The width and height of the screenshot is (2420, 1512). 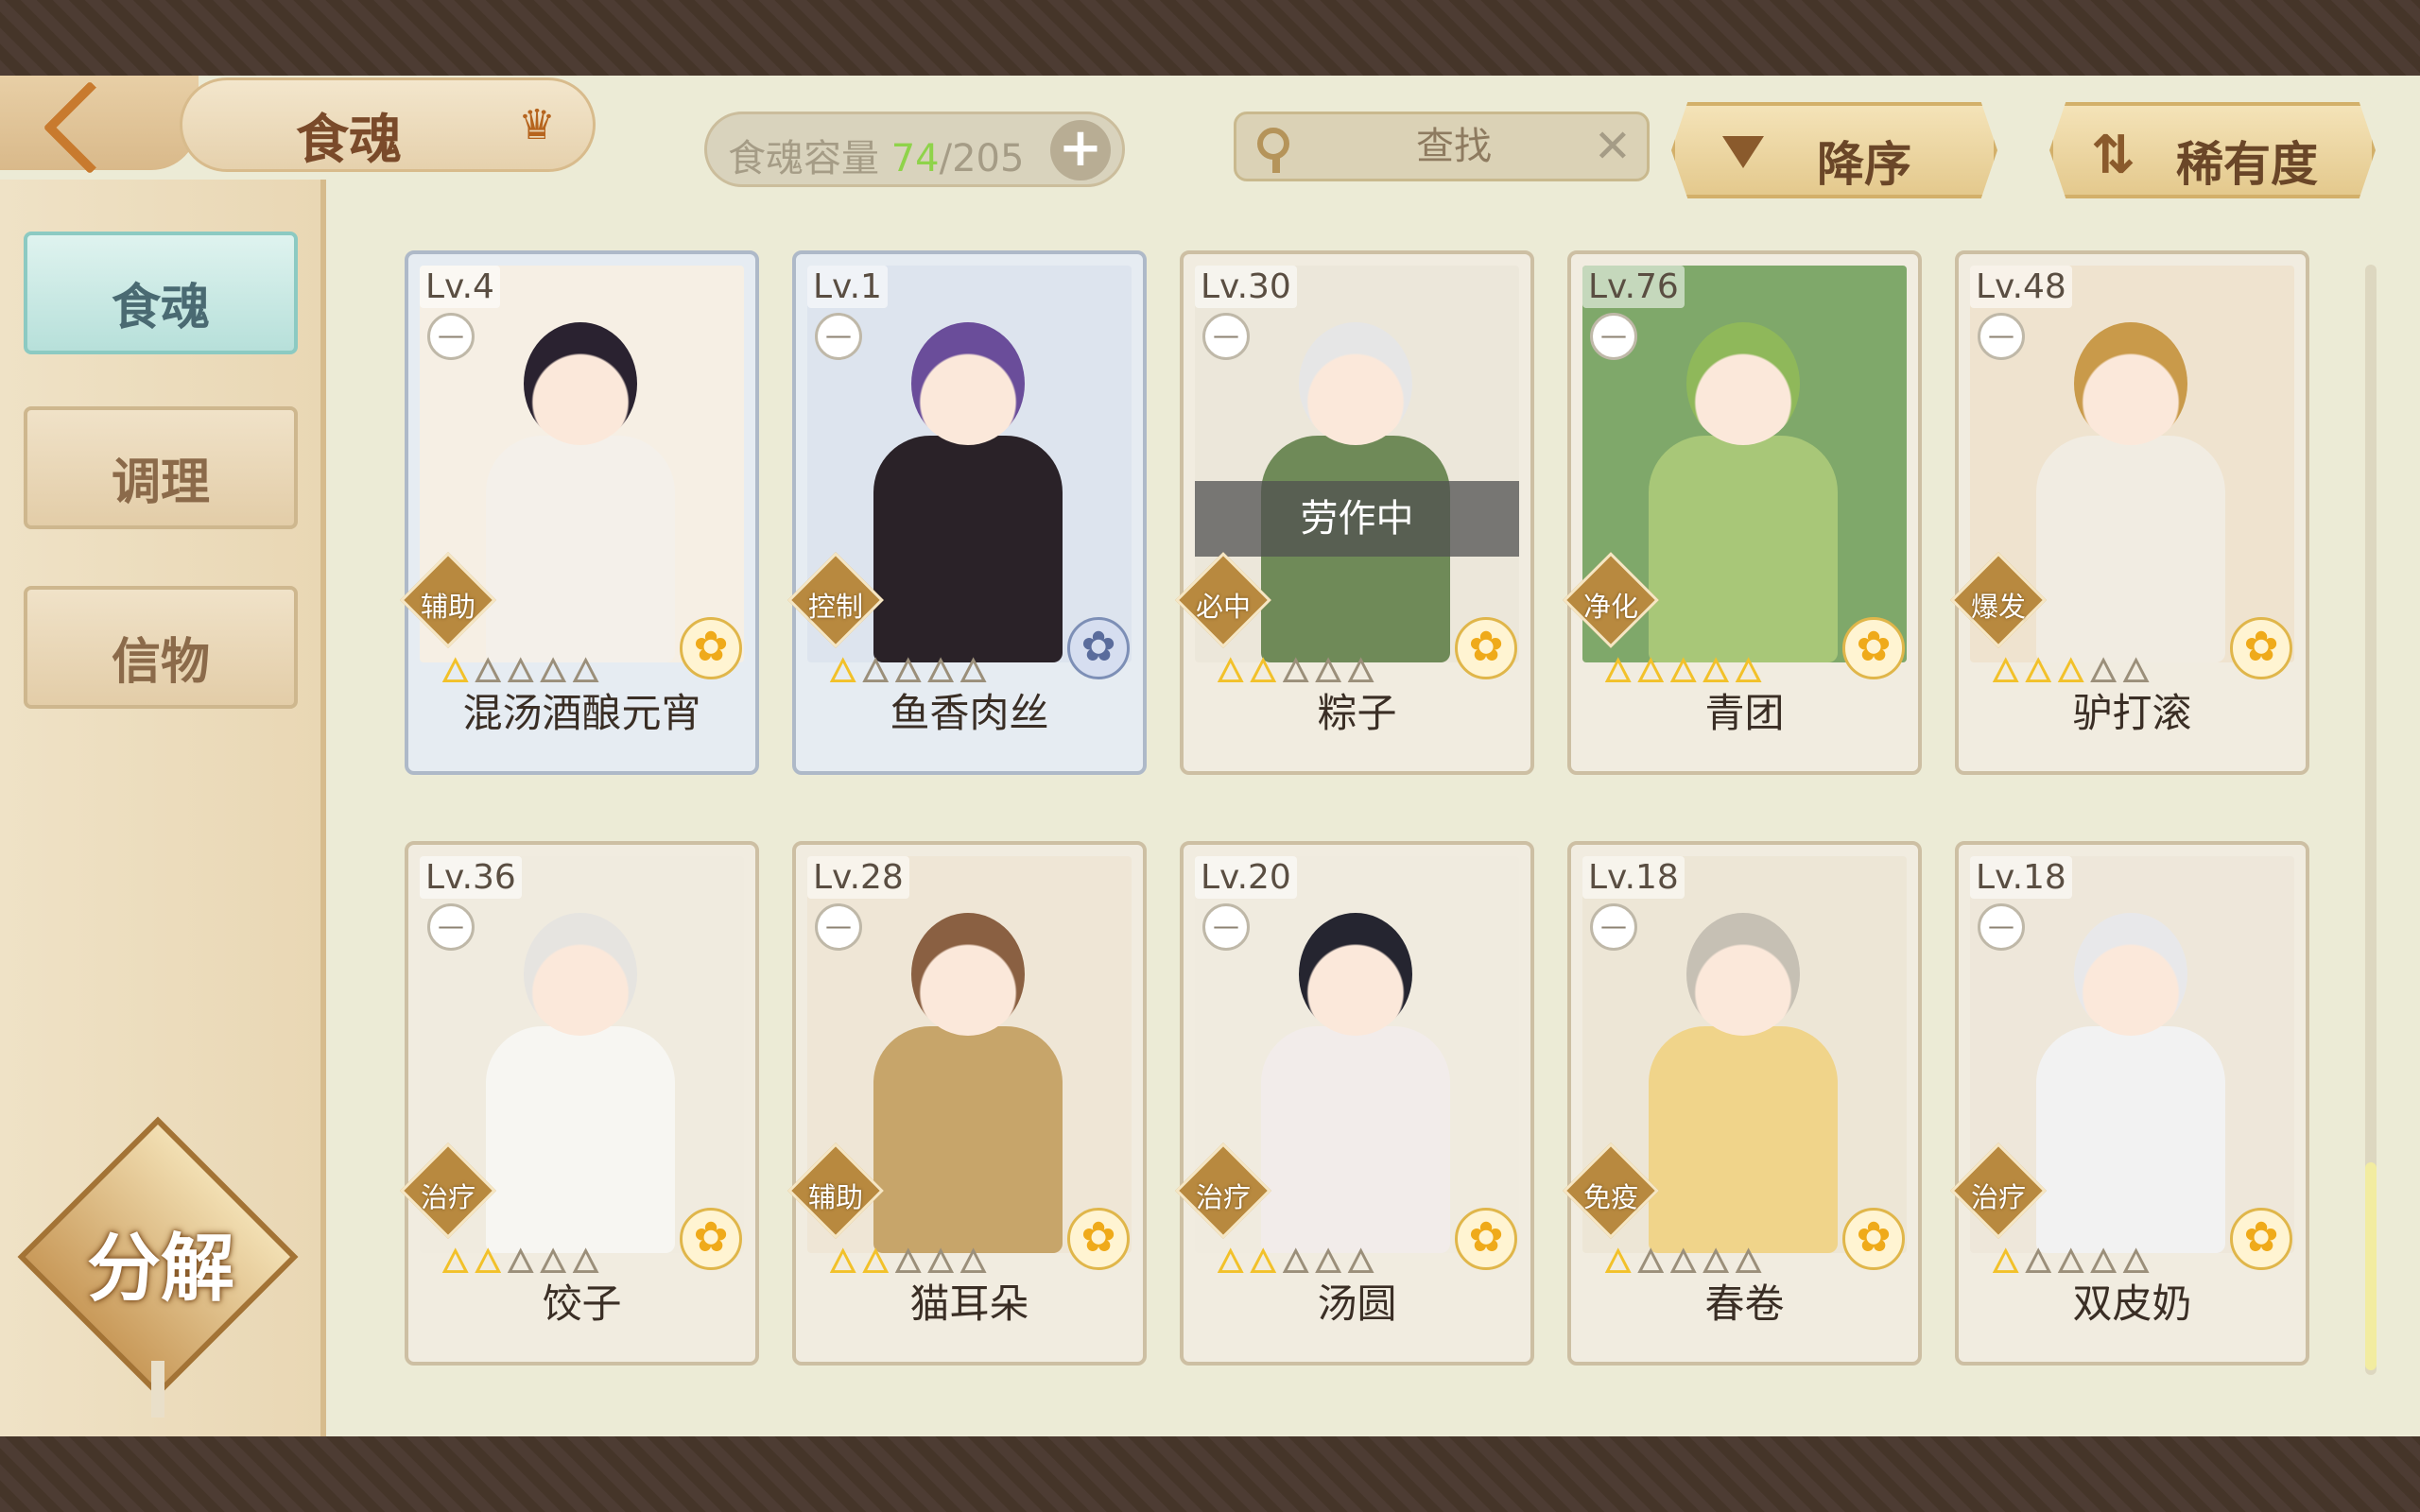 What do you see at coordinates (1354, 1103) in the screenshot?
I see `food-soul-card: Lv.20 — 治疗 🜂🜂🜂🜂🜂 ✿ 汤圆` at bounding box center [1354, 1103].